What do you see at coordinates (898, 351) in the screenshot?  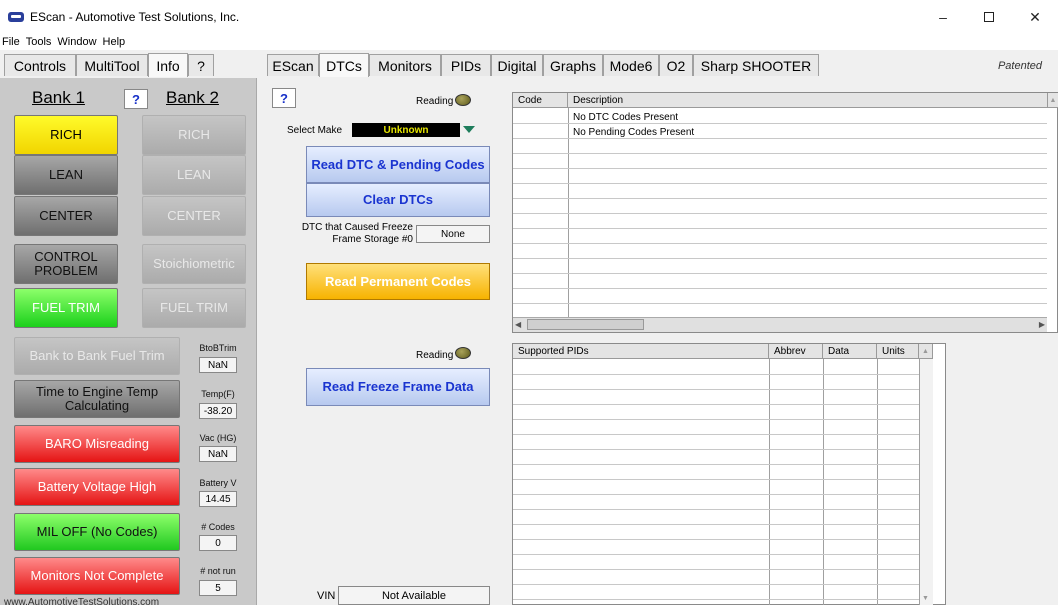 I see `pid-header-units: Units` at bounding box center [898, 351].